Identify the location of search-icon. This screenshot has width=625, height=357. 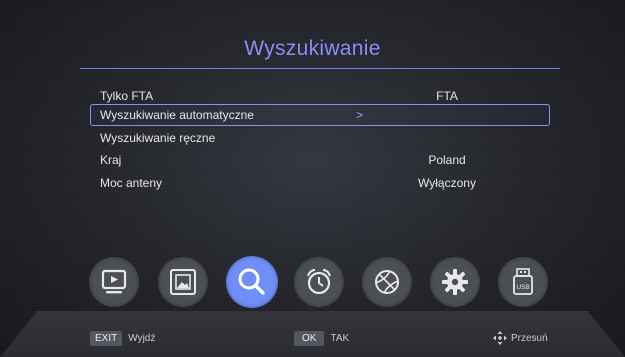
(252, 282).